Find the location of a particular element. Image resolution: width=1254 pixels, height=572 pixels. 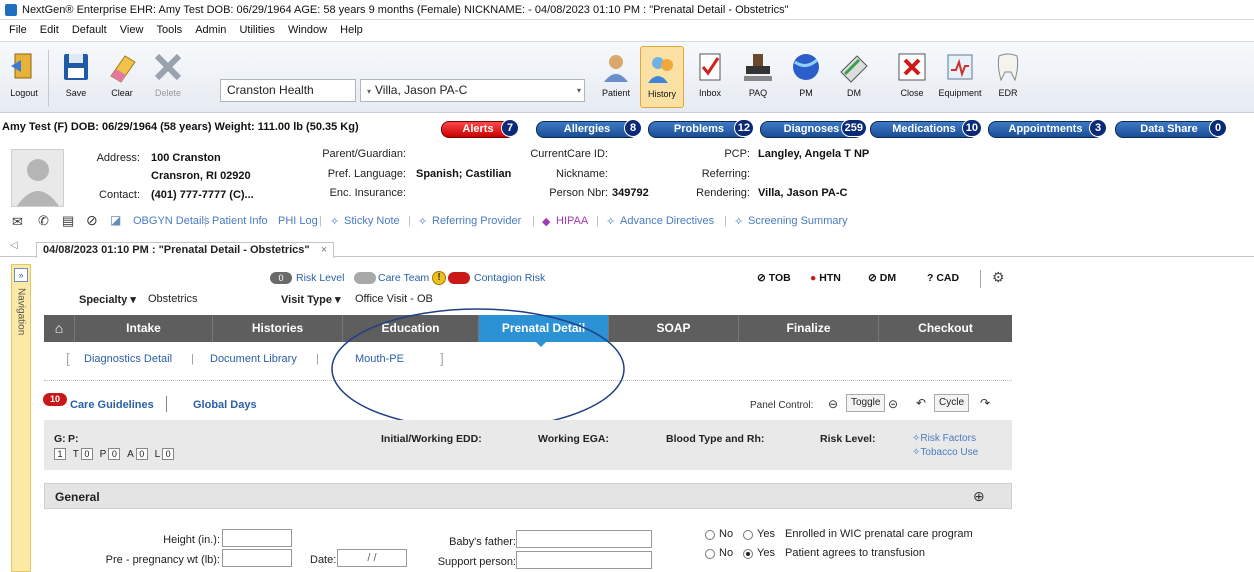

document-icon: ▤ is located at coordinates (68, 221).